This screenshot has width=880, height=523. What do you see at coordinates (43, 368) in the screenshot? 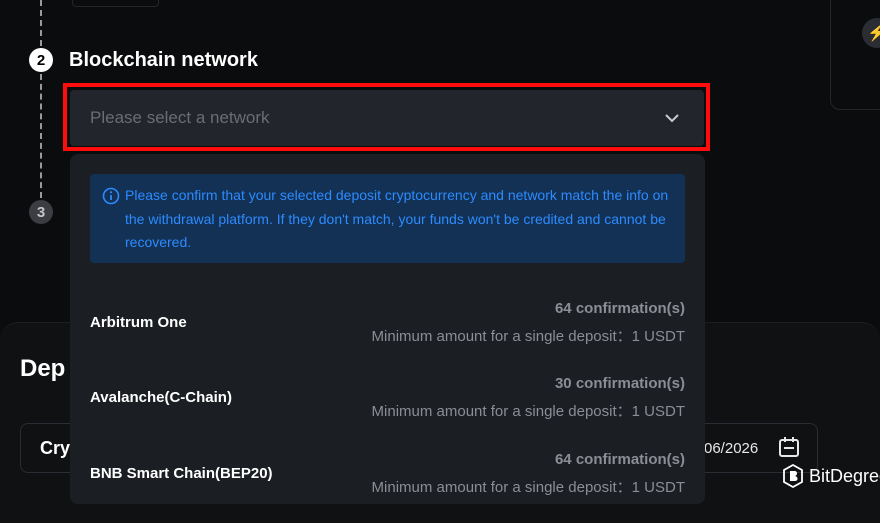
I see `deposit-section-title: Dep` at bounding box center [43, 368].